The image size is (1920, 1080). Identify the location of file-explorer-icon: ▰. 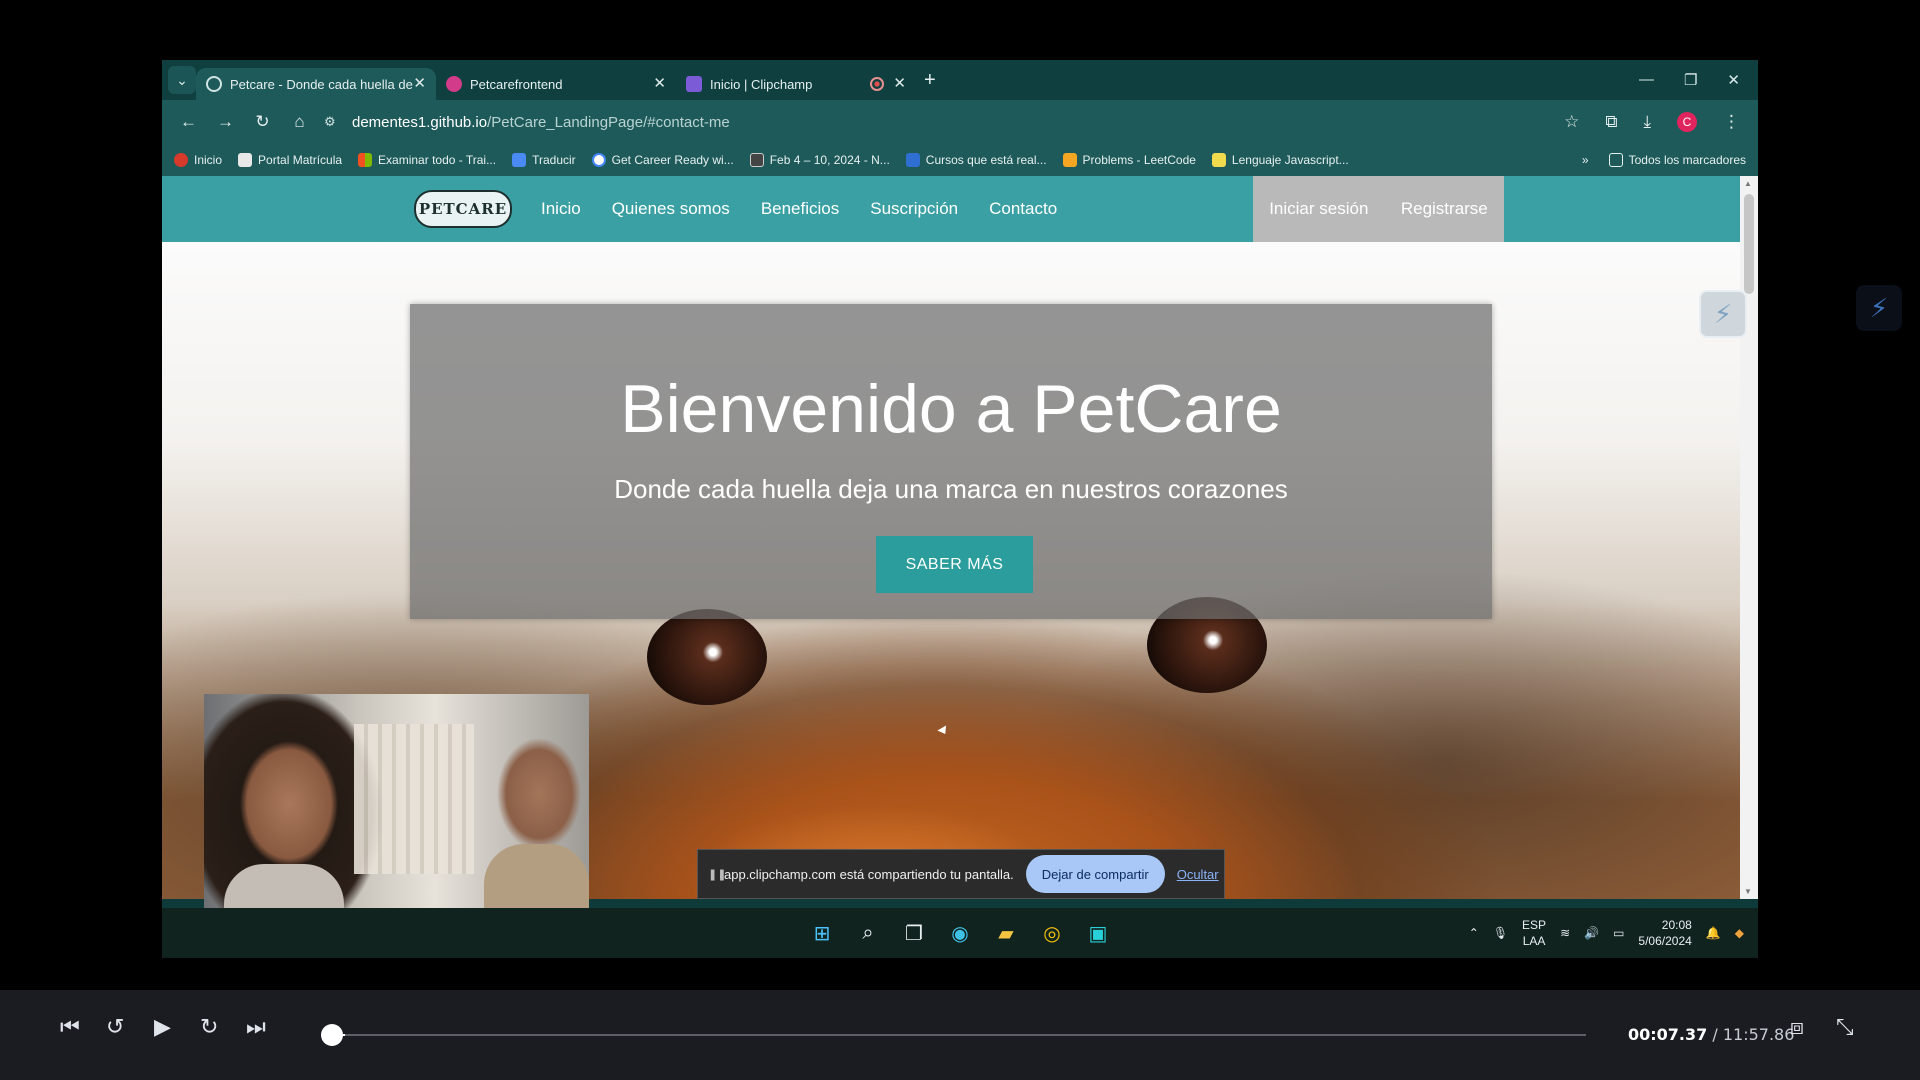
(1006, 933).